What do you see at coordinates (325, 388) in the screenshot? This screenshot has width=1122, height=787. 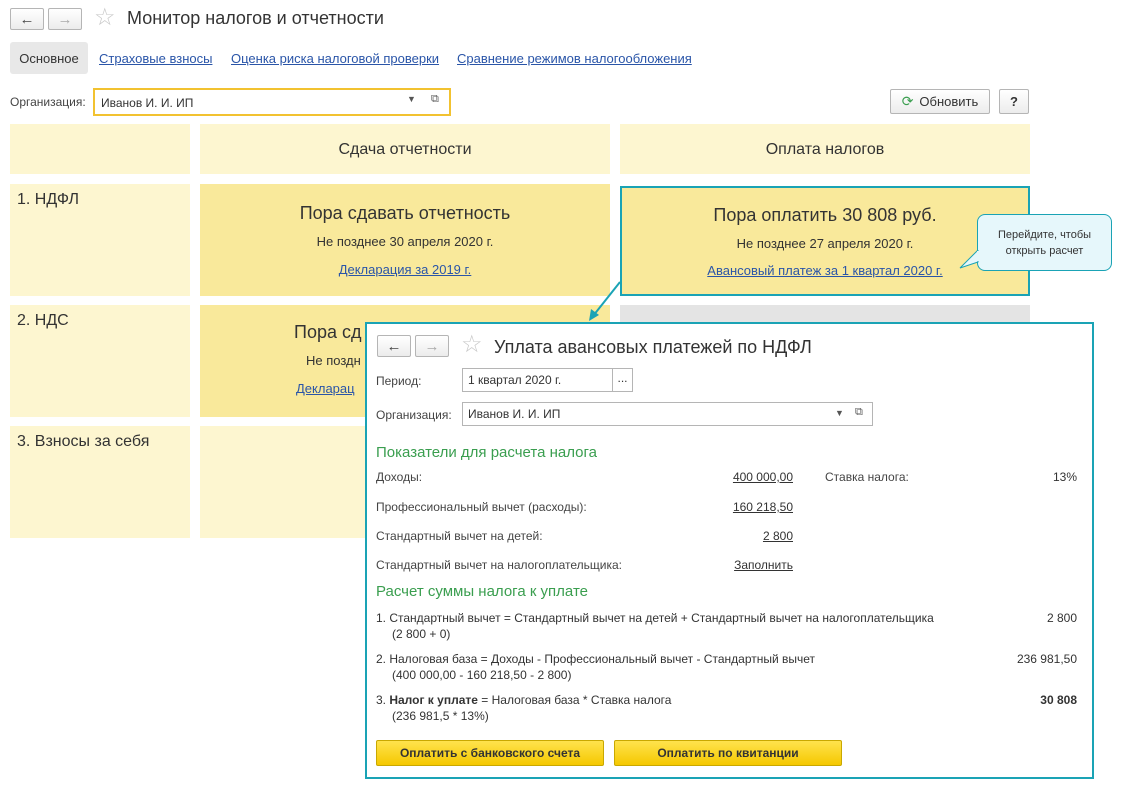 I see `nds-declaration-link: Декларац` at bounding box center [325, 388].